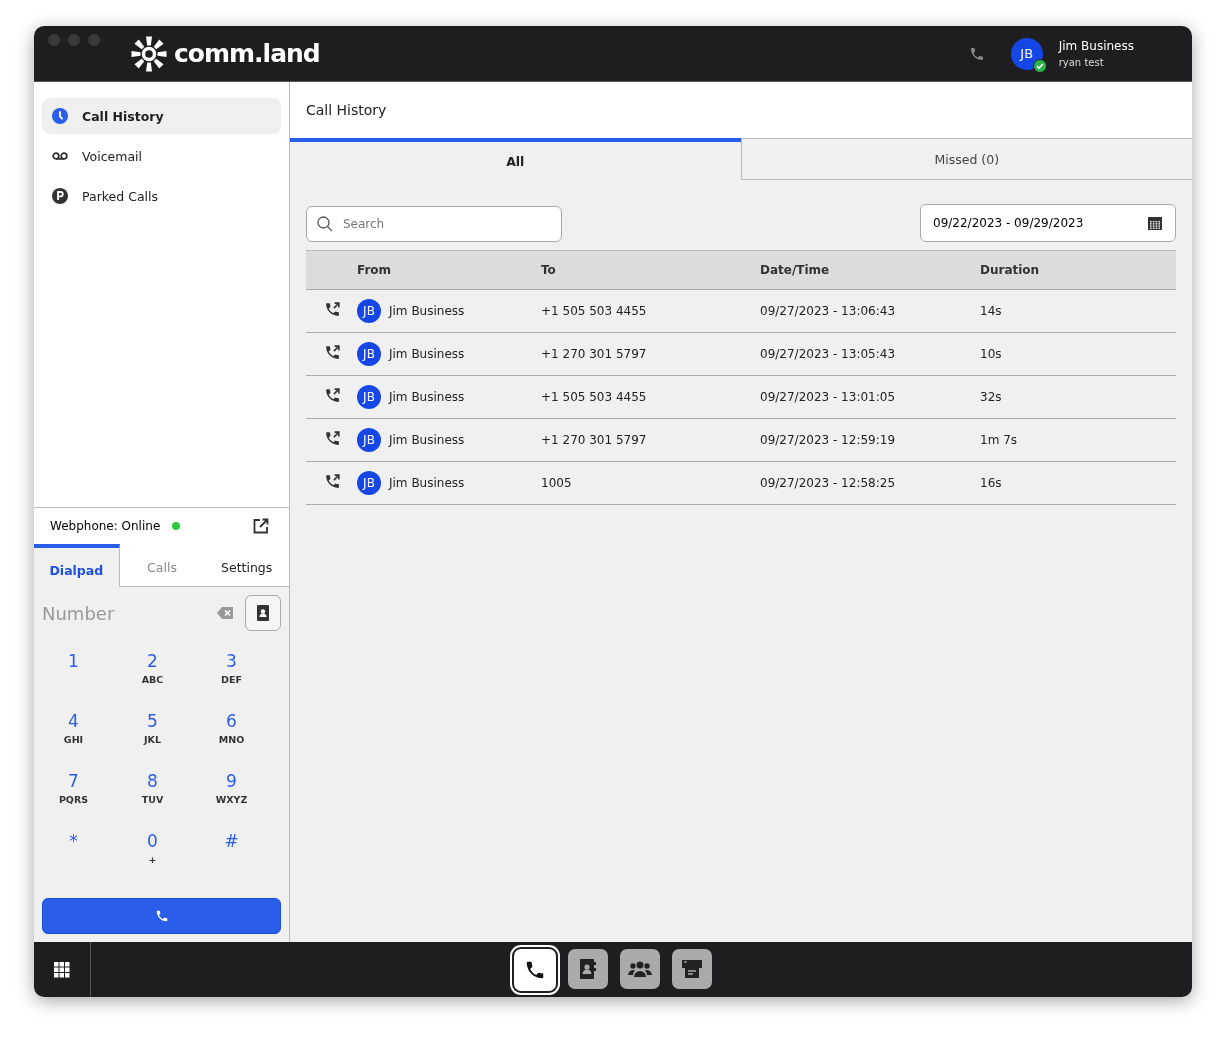 This screenshot has width=1226, height=1039. What do you see at coordinates (991, 483) in the screenshot?
I see `table-cell: 16s` at bounding box center [991, 483].